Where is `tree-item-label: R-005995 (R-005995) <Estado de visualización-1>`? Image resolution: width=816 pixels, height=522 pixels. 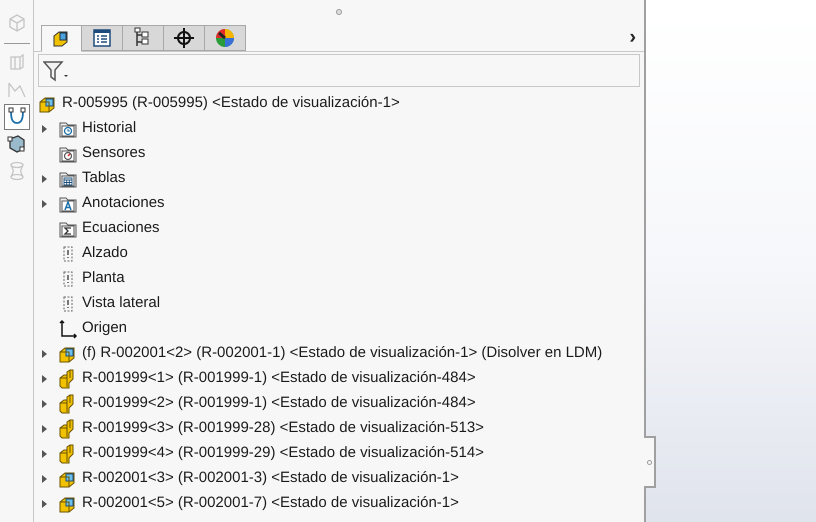 tree-item-label: R-005995 (R-005995) <Estado de visualización-1> is located at coordinates (231, 103).